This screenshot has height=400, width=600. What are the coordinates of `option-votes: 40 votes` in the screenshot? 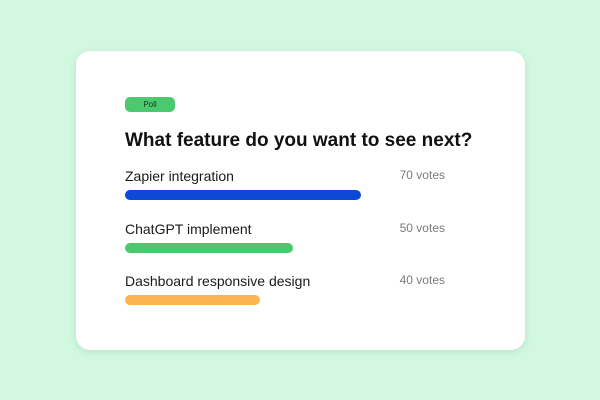 It's located at (422, 280).